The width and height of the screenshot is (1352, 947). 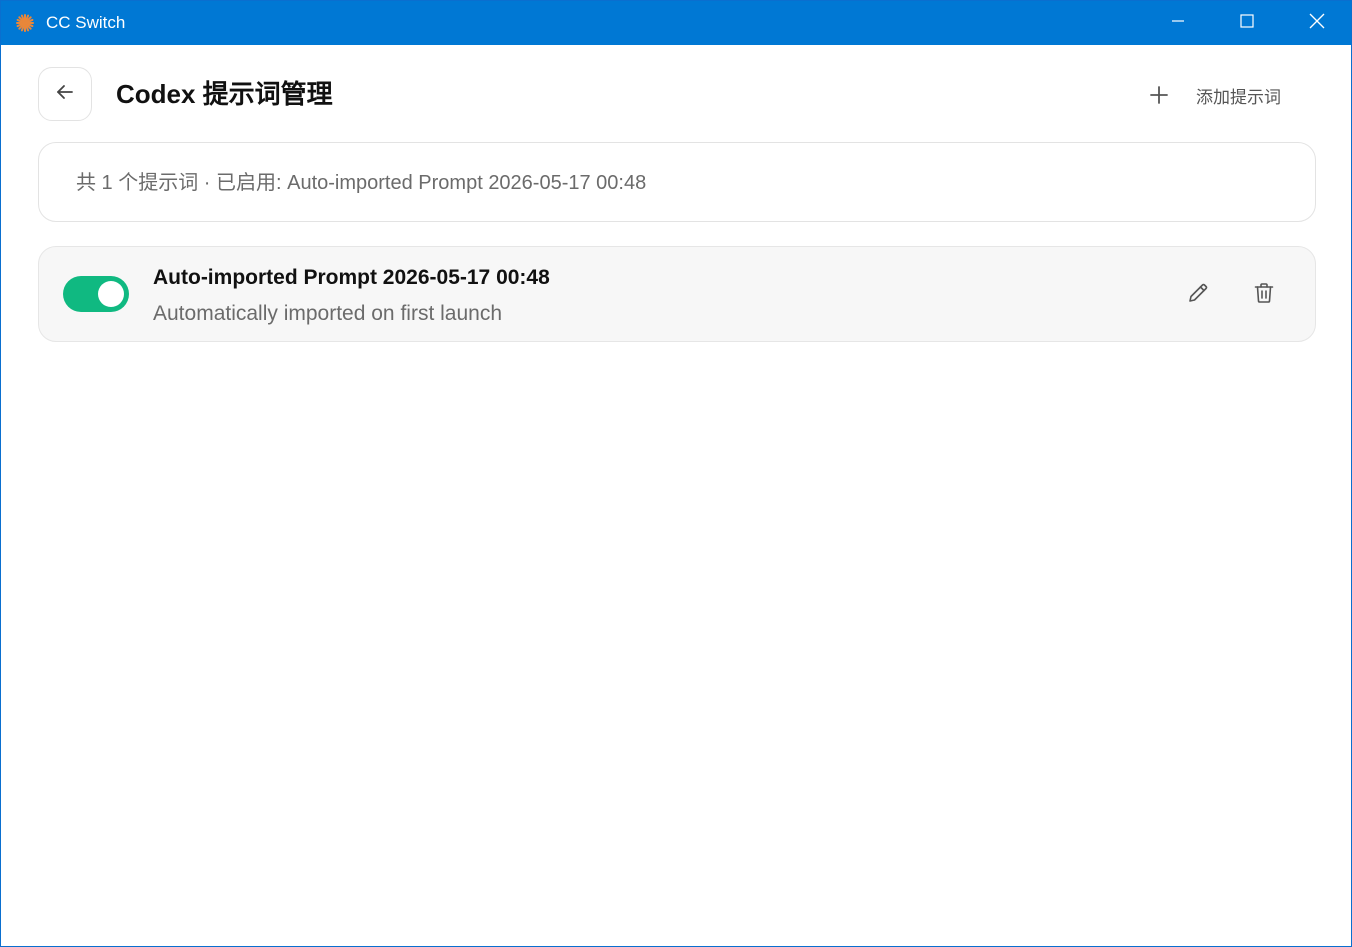 I want to click on add-prompt-button: 添加提示词, so click(x=1221, y=95).